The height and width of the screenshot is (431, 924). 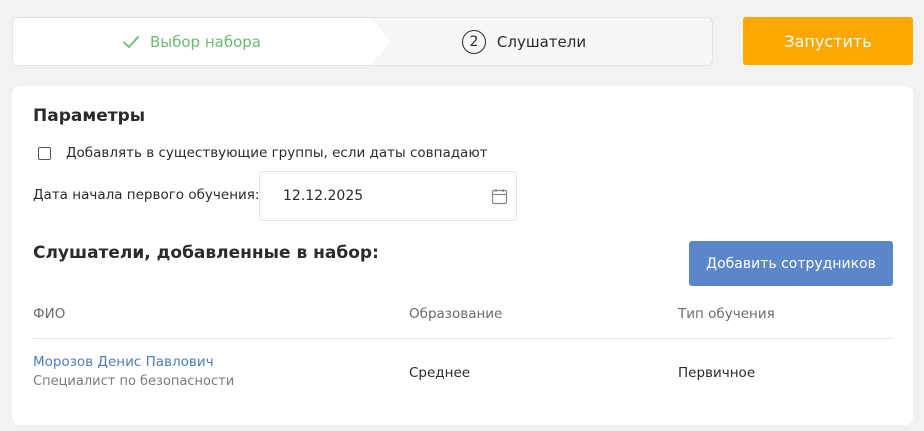 What do you see at coordinates (791, 263) in the screenshot?
I see `add-employees-button: Добавить сотрудников` at bounding box center [791, 263].